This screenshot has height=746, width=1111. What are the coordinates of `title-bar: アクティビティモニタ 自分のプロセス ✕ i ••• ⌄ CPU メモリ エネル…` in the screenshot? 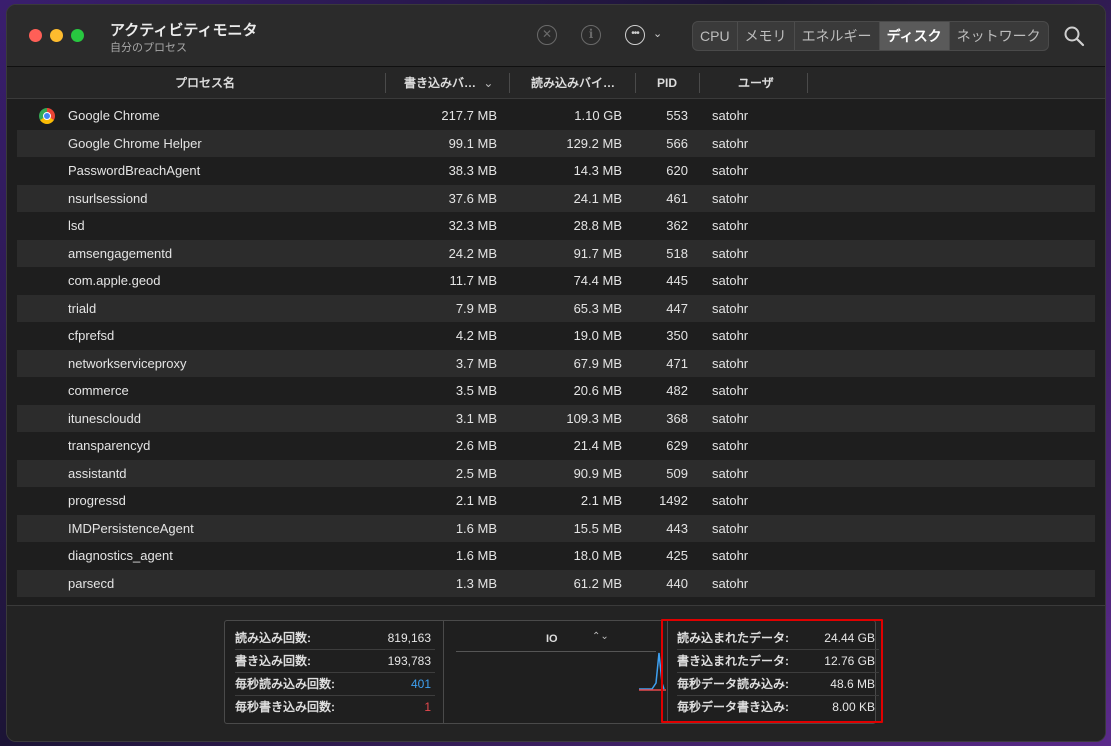 It's located at (556, 36).